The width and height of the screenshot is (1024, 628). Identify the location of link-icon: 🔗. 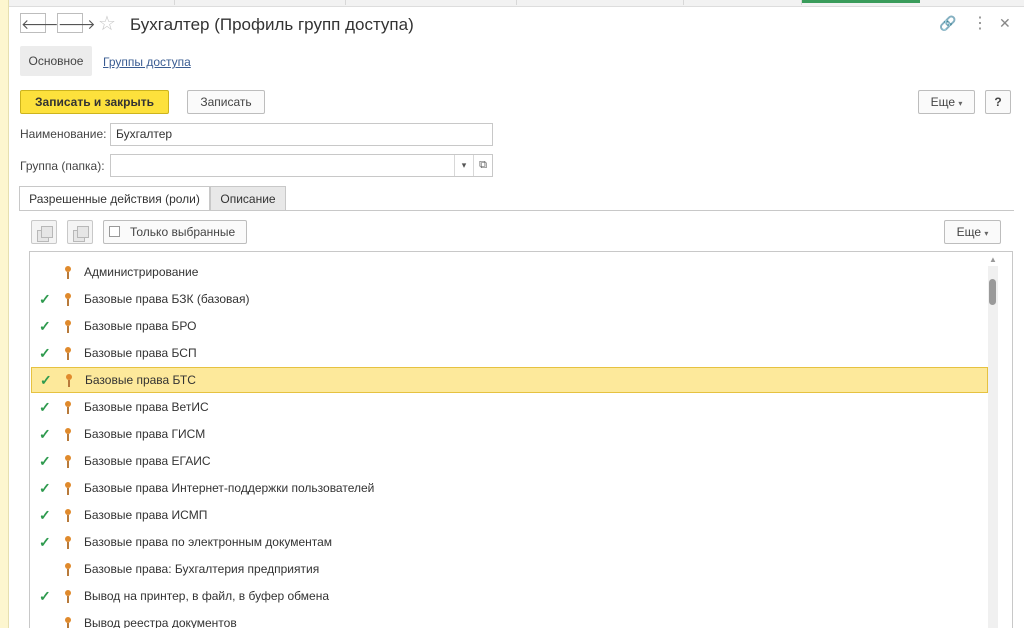
(947, 23).